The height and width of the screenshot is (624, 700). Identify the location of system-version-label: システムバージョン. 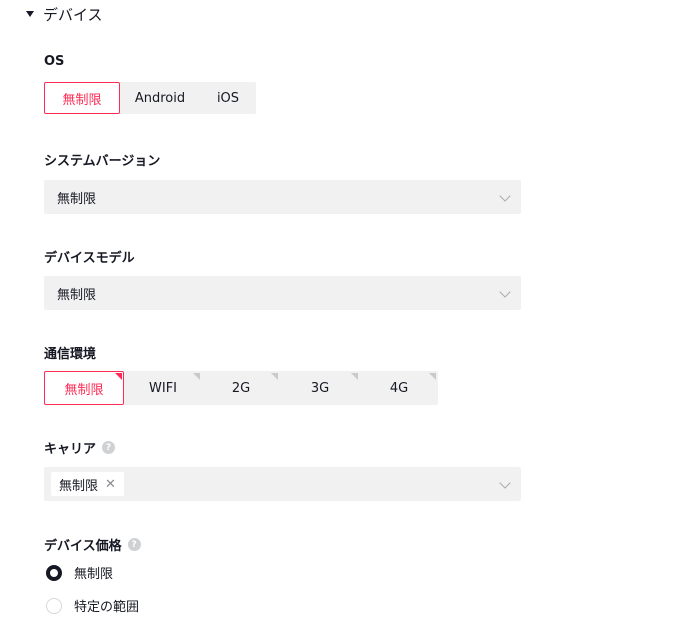
(102, 159).